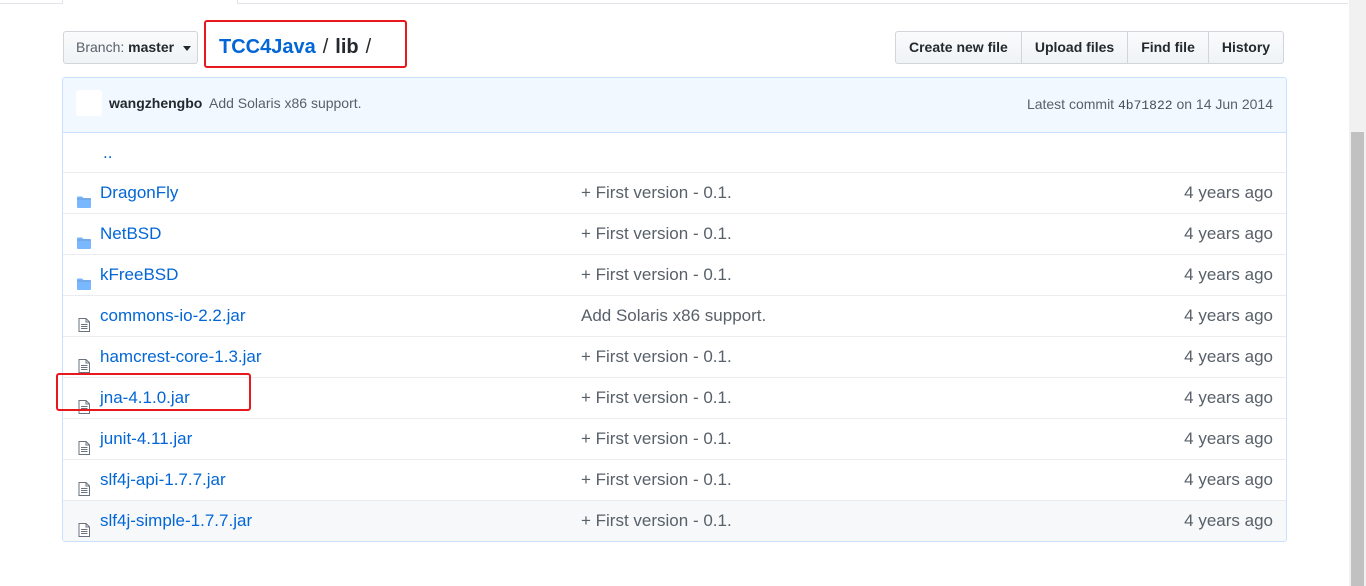 This screenshot has width=1366, height=586. Describe the element at coordinates (285, 103) in the screenshot. I see `commit-message: Add Solaris x86 support.` at that location.